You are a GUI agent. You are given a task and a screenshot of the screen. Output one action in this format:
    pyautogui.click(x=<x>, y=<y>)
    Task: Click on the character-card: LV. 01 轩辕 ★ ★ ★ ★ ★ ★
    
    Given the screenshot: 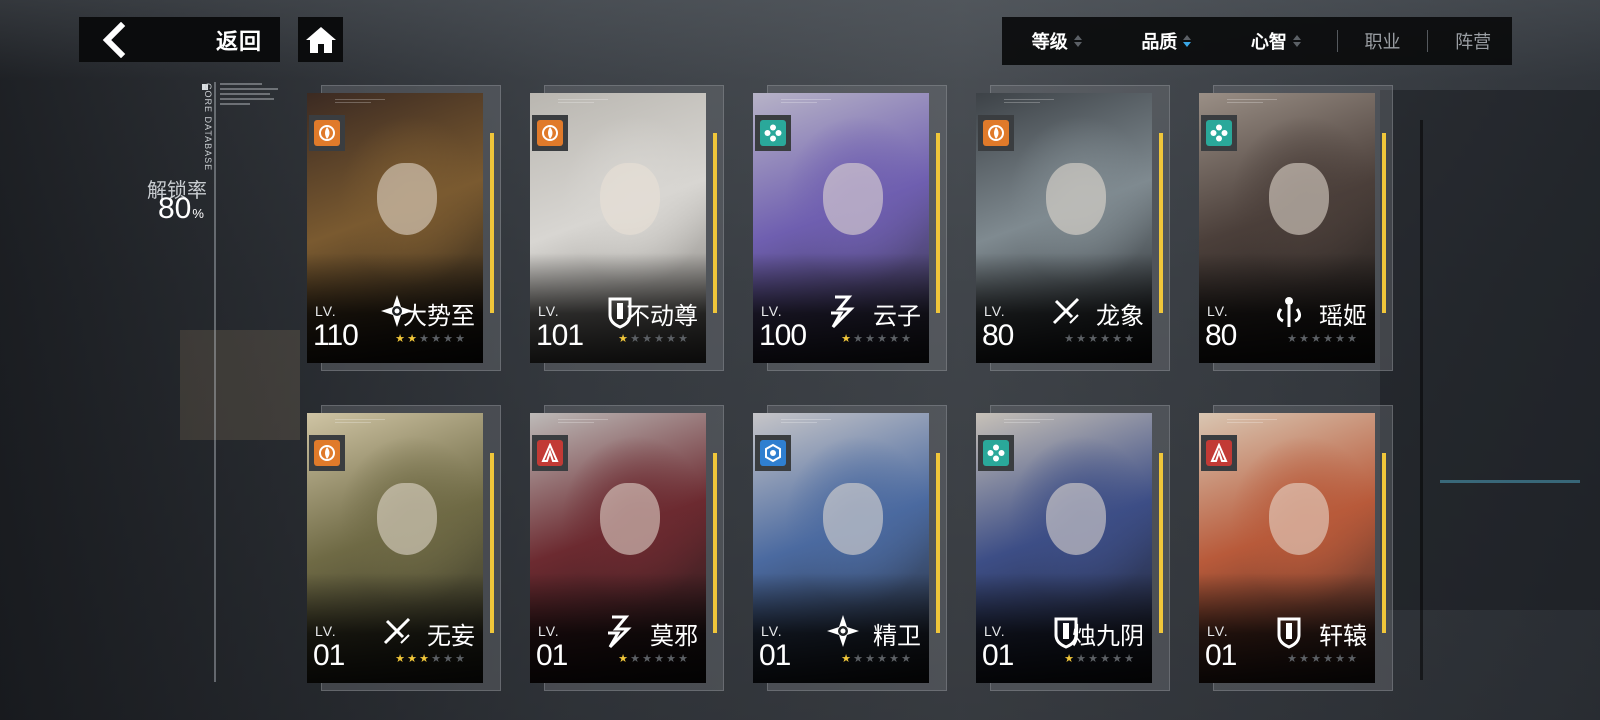 What is the action you would take?
    pyautogui.click(x=1296, y=548)
    